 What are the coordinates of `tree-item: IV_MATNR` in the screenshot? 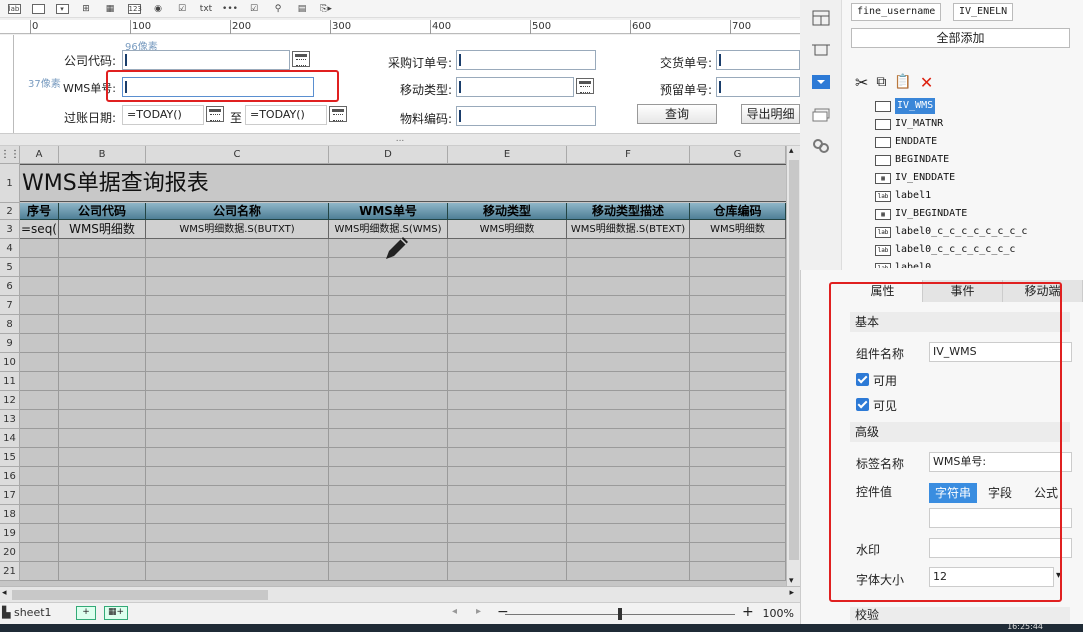 It's located at (909, 124).